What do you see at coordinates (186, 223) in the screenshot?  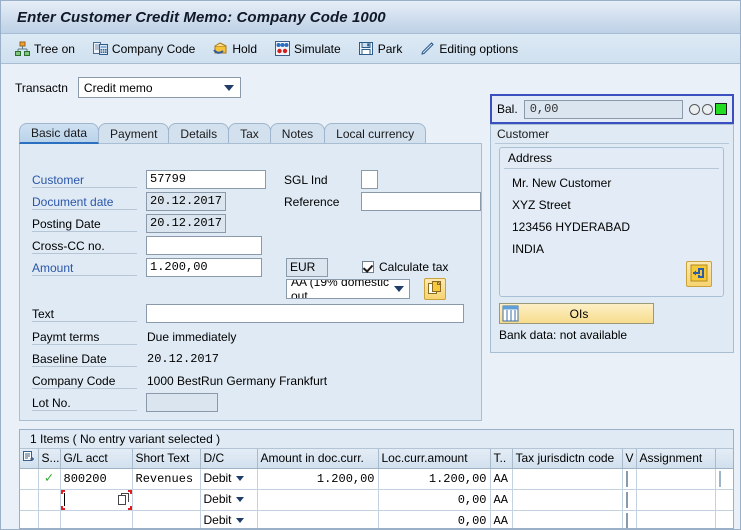 I see `posting-date-input: 20.12.2017` at bounding box center [186, 223].